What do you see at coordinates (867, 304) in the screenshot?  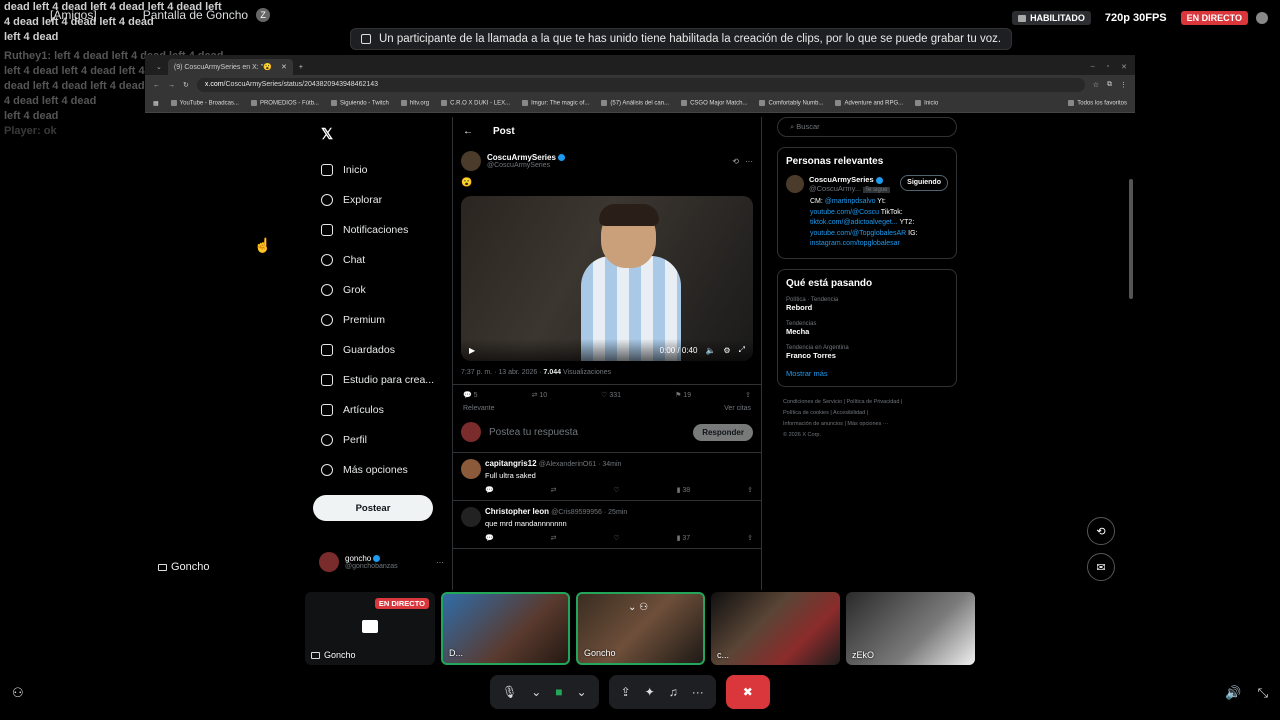 I see `trend-item: Política · Tendencia Rebord` at bounding box center [867, 304].